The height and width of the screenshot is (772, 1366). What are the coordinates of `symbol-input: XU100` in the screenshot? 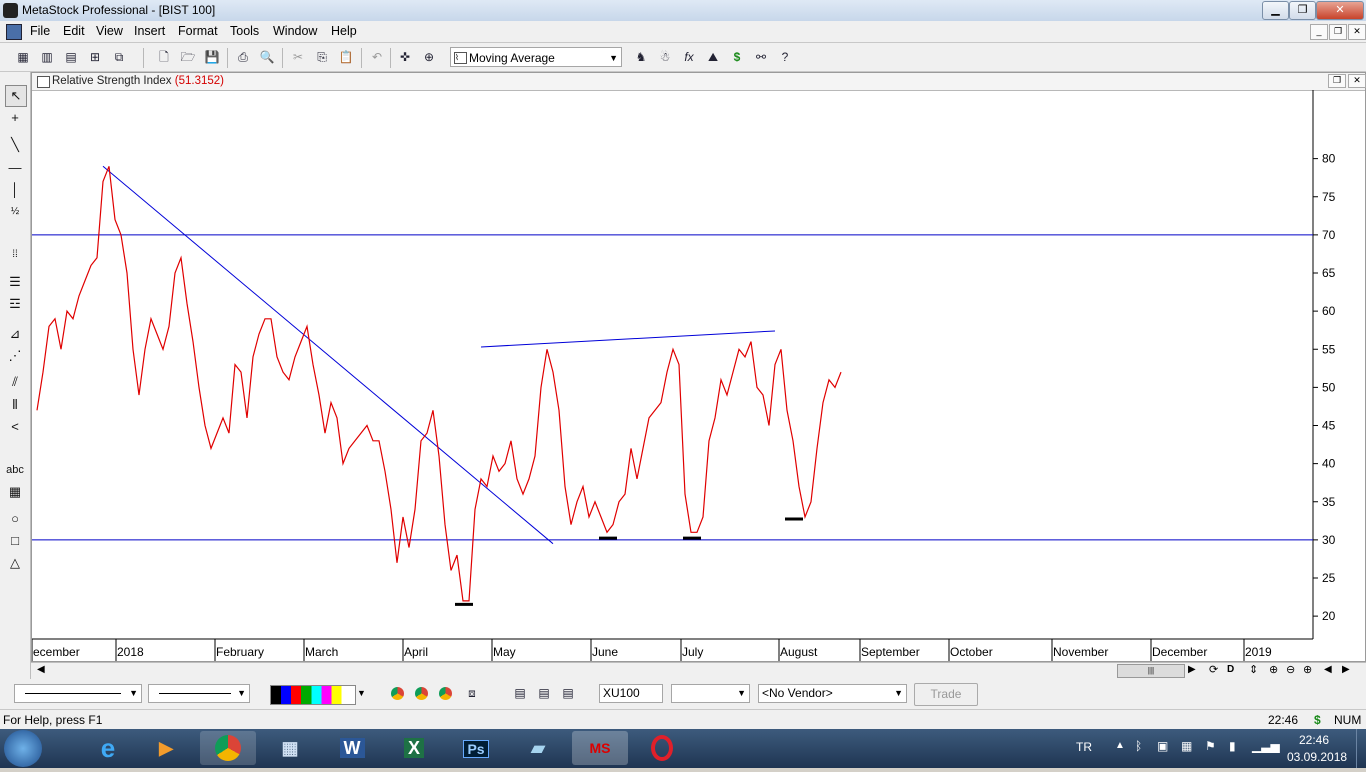 It's located at (631, 693).